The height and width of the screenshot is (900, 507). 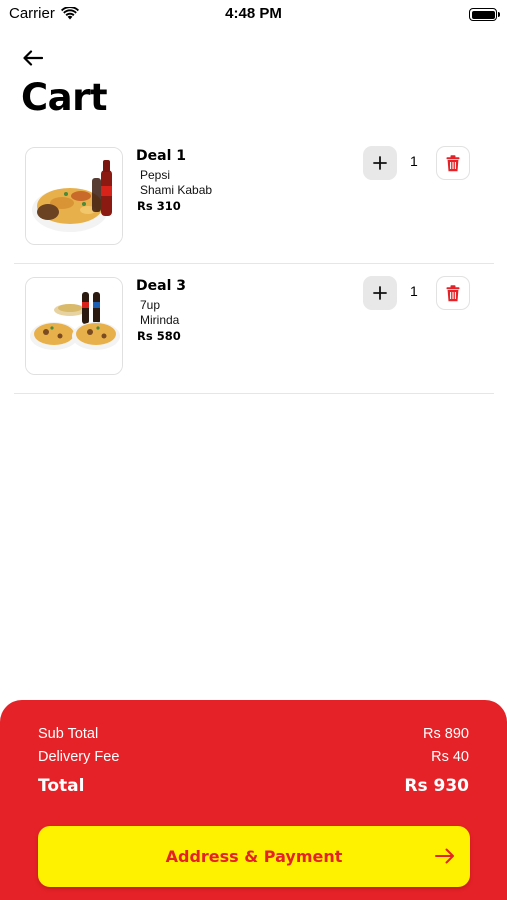 I want to click on total-value: Rs 930, so click(x=436, y=786).